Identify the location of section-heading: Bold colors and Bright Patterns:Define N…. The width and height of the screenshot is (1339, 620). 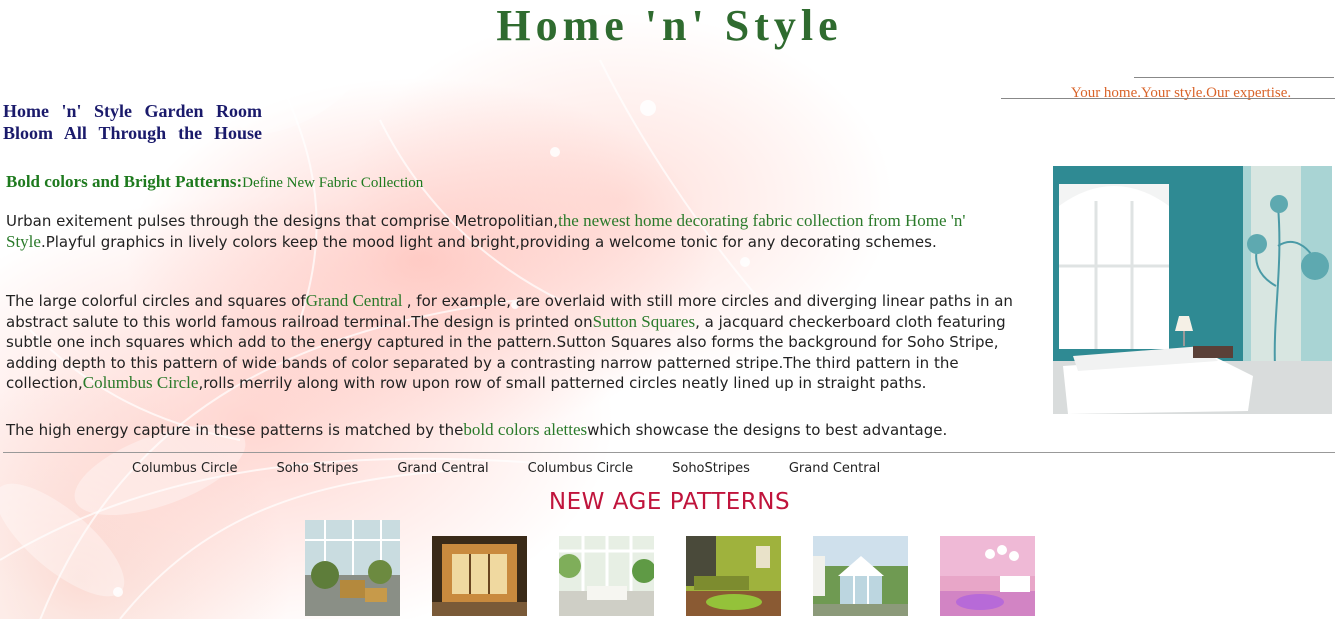
(214, 182).